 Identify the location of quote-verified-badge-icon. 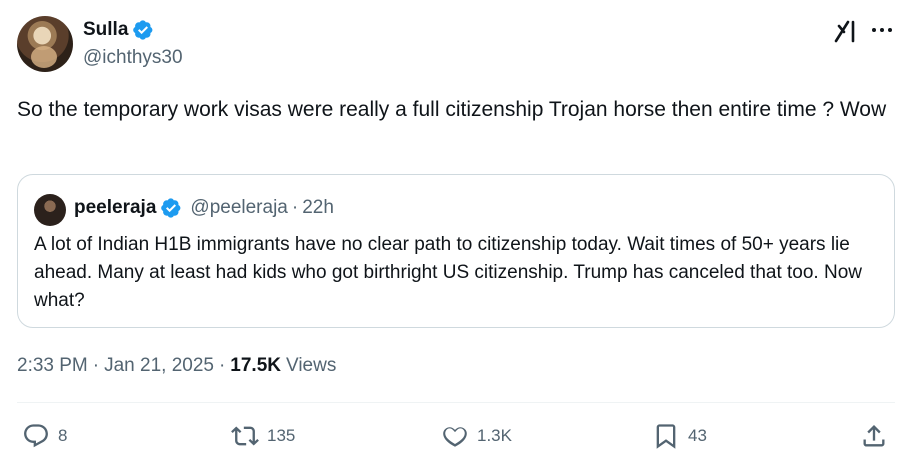
(171, 208).